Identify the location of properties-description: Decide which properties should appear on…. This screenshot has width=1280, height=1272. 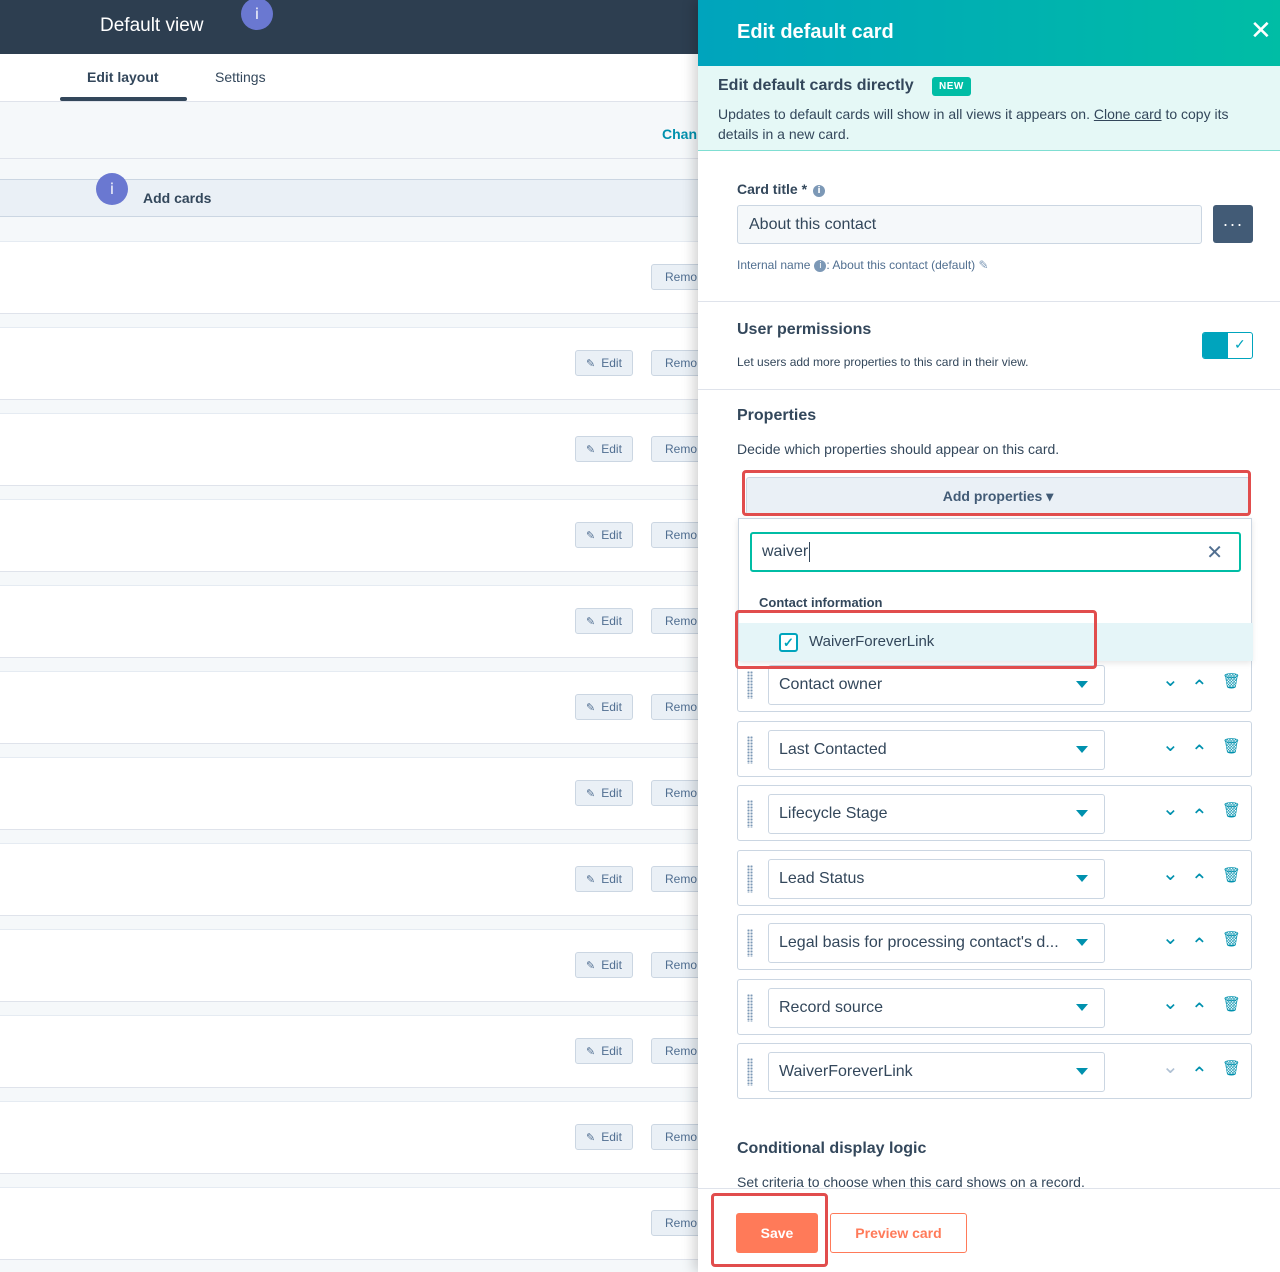
(898, 449).